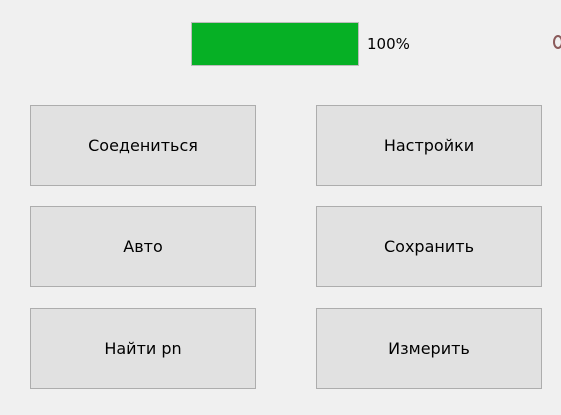 The height and width of the screenshot is (415, 561). I want to click on auto-button: Авто, so click(143, 246).